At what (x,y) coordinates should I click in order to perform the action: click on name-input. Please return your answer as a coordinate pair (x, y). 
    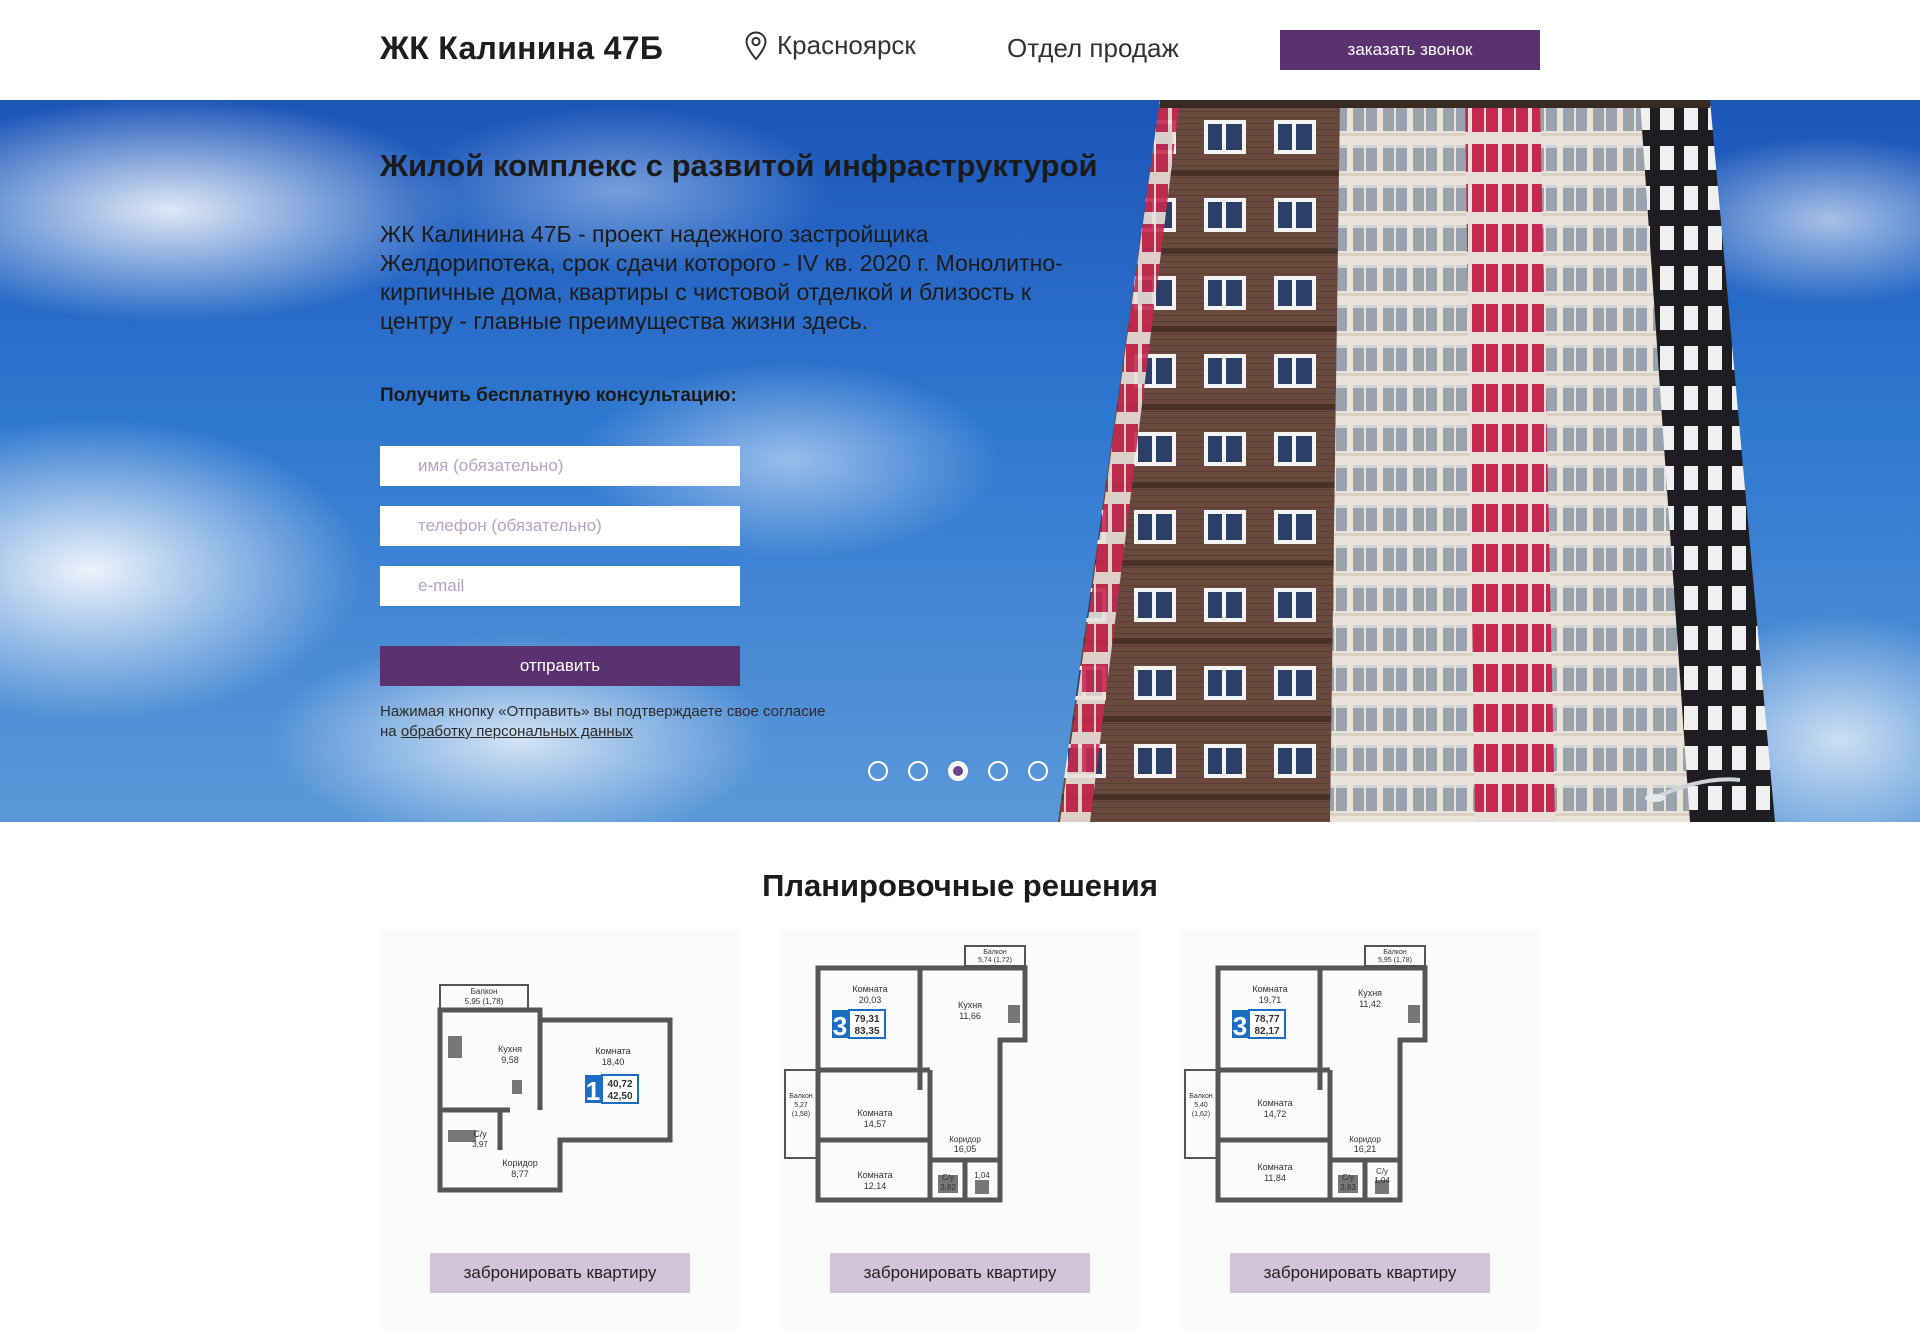
    Looking at the image, I should click on (560, 466).